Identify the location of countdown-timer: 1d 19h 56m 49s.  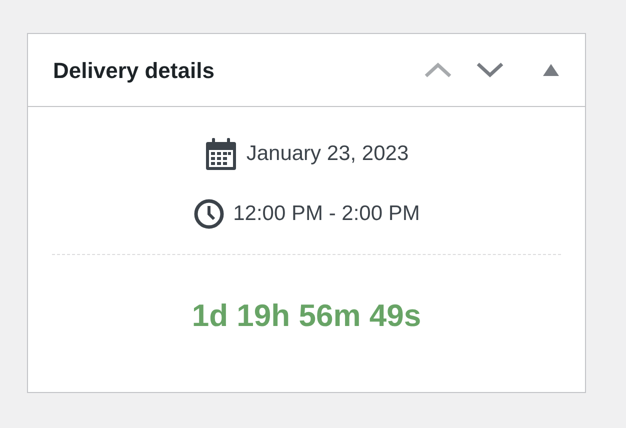
(307, 315).